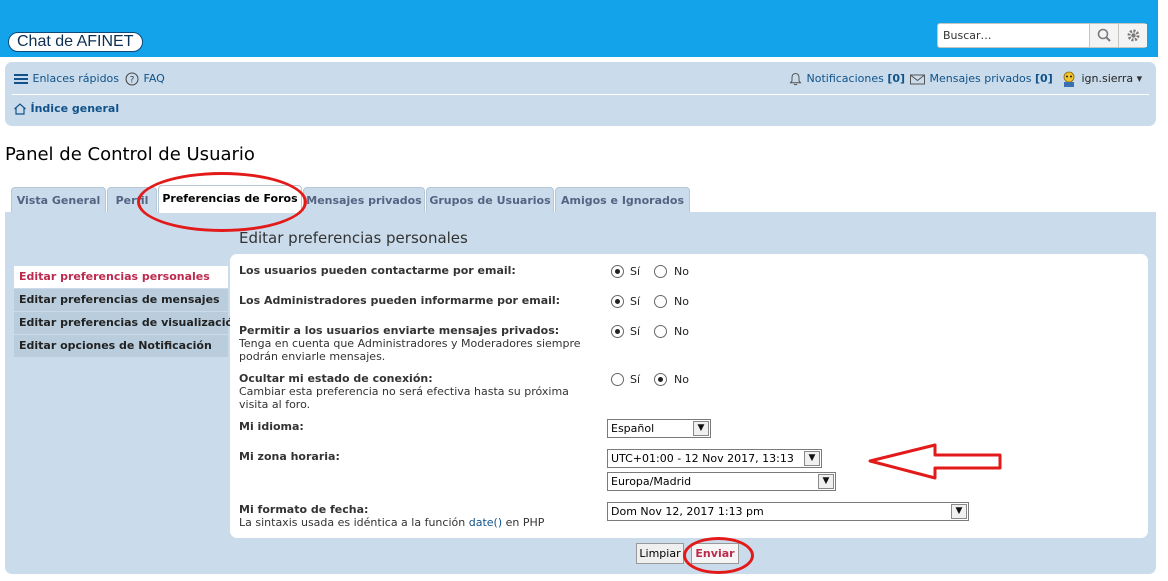 The width and height of the screenshot is (1168, 581). I want to click on admin-email-no-label: No, so click(681, 301).